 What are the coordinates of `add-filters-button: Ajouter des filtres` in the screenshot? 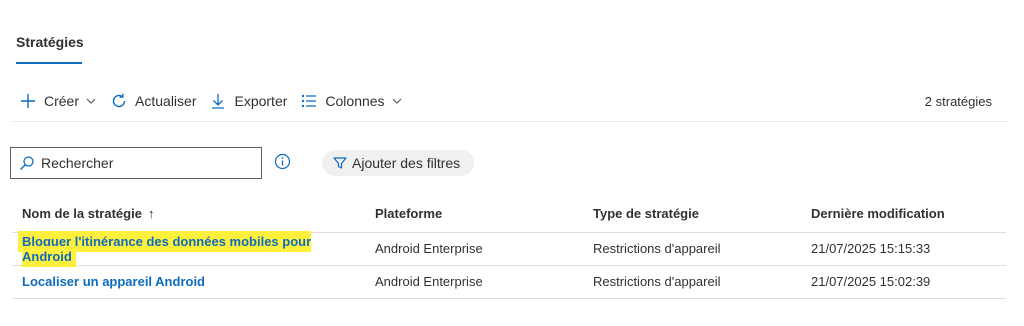 It's located at (398, 163).